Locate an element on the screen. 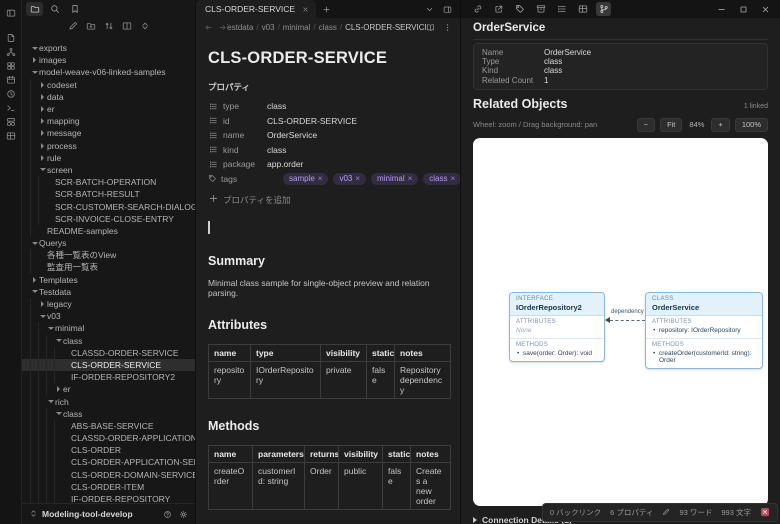 The width and height of the screenshot is (780, 524). tag-pill: v03 × is located at coordinates (350, 178).